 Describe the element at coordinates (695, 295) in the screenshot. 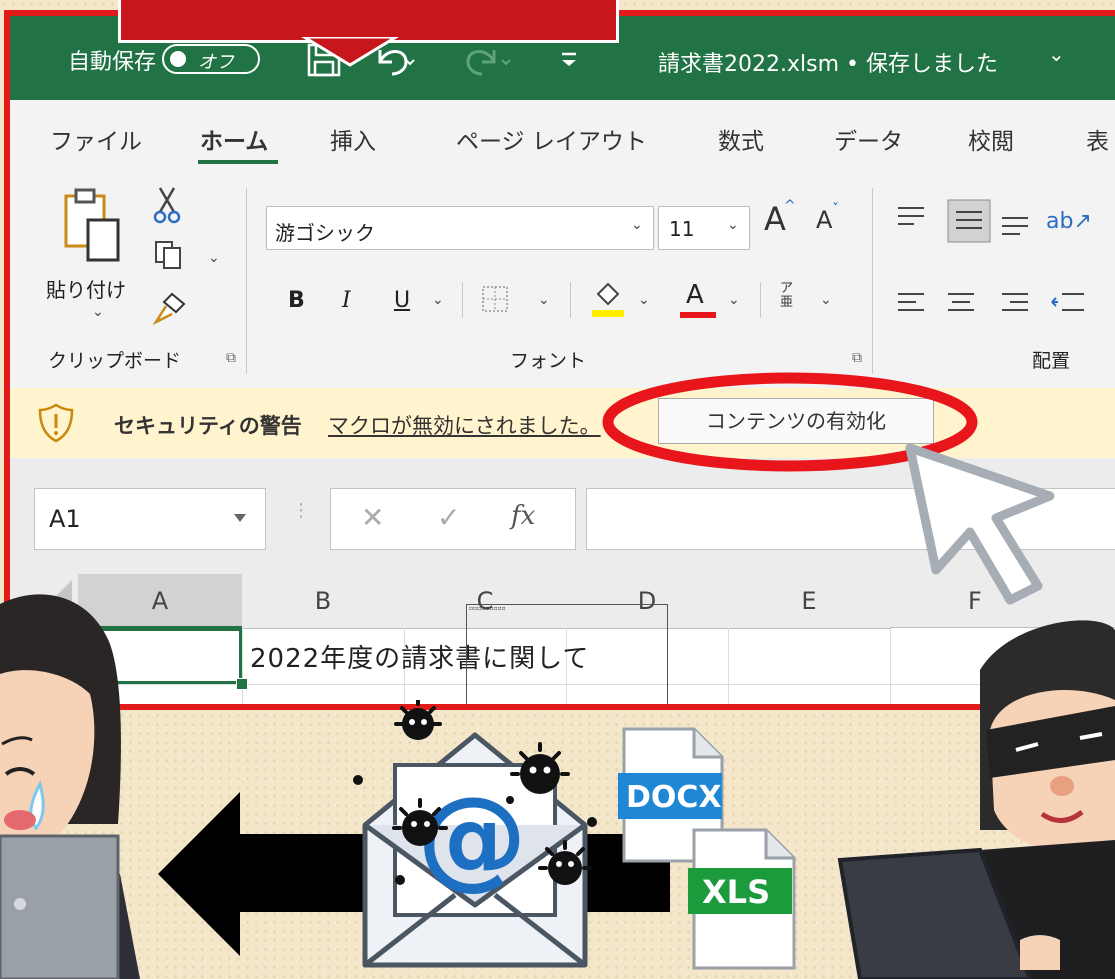

I see `font-color-button: A` at that location.